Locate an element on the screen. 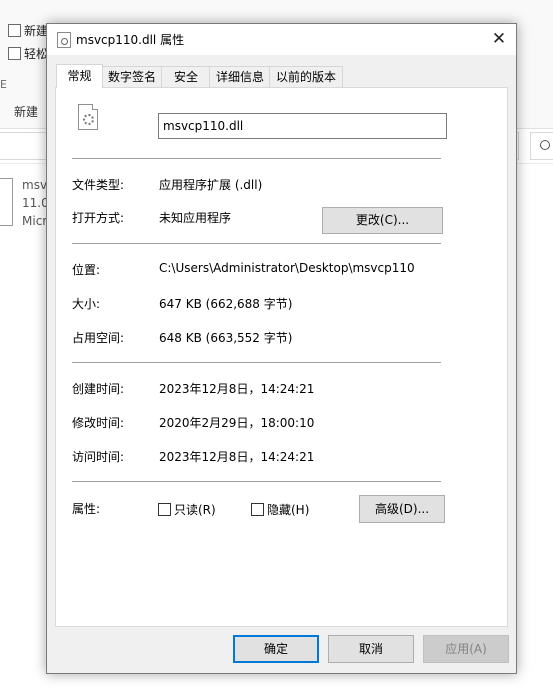 The height and width of the screenshot is (688, 553). modified-label: 修改时间: is located at coordinates (98, 423).